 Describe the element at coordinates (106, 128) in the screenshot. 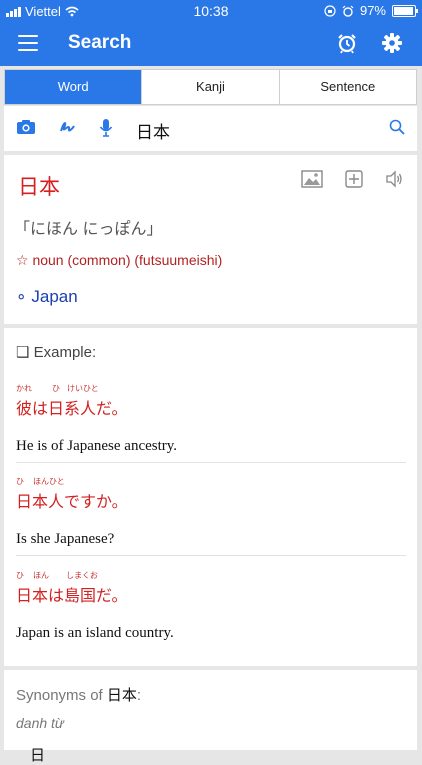

I see `microphone-icon` at that location.